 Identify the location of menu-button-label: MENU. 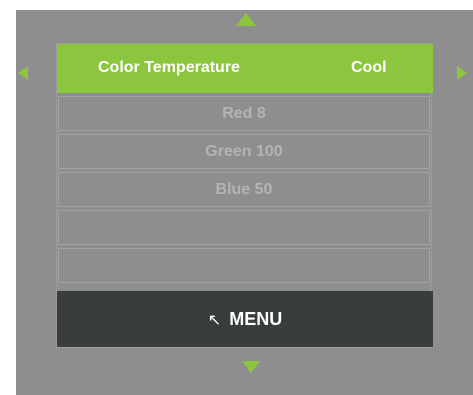
(256, 318).